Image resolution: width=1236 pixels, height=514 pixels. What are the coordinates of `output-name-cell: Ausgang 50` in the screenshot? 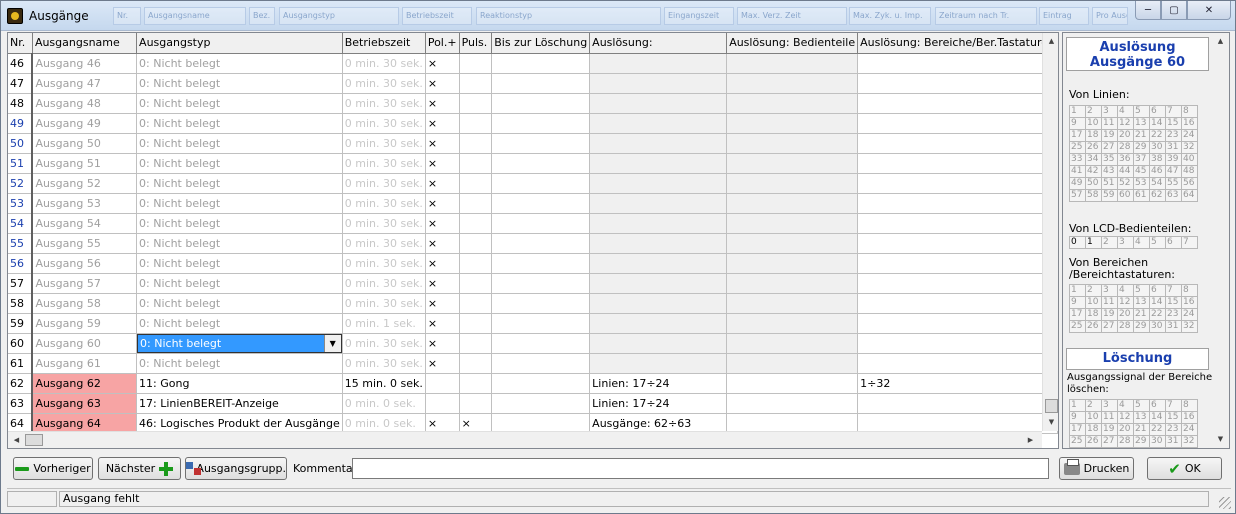 It's located at (85, 143).